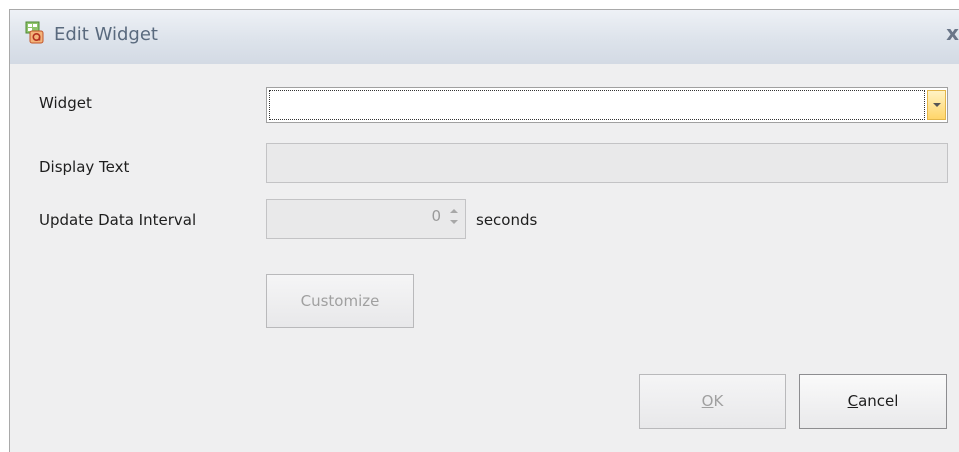 This screenshot has height=452, width=959. What do you see at coordinates (84, 167) in the screenshot?
I see `display-text-label: Display Text` at bounding box center [84, 167].